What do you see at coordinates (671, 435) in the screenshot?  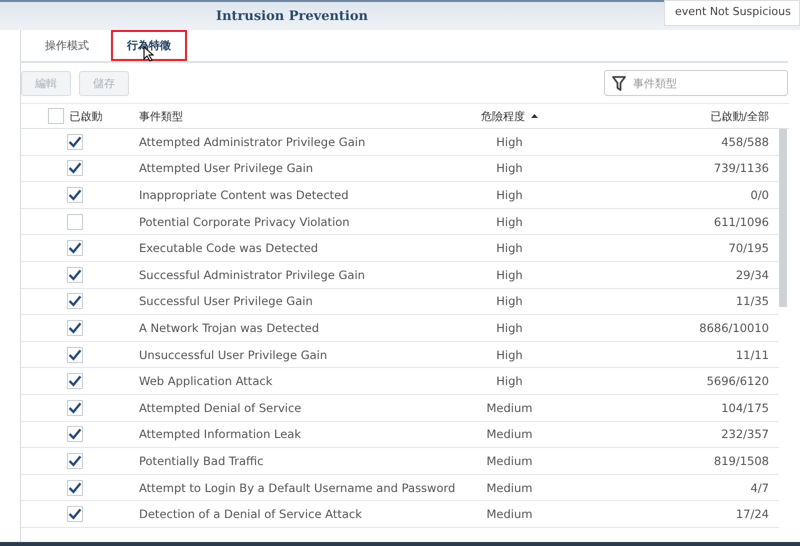 I see `table-cell: 232/357` at bounding box center [671, 435].